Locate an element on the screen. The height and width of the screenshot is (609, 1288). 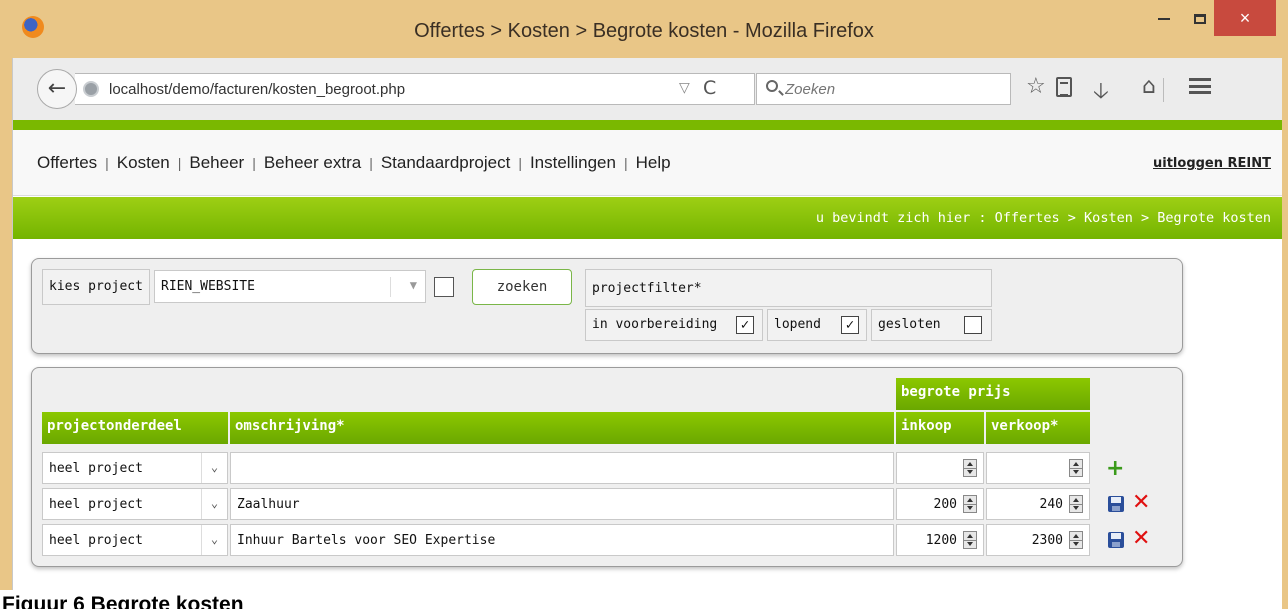
hamburger-menu-icon is located at coordinates (1200, 86).